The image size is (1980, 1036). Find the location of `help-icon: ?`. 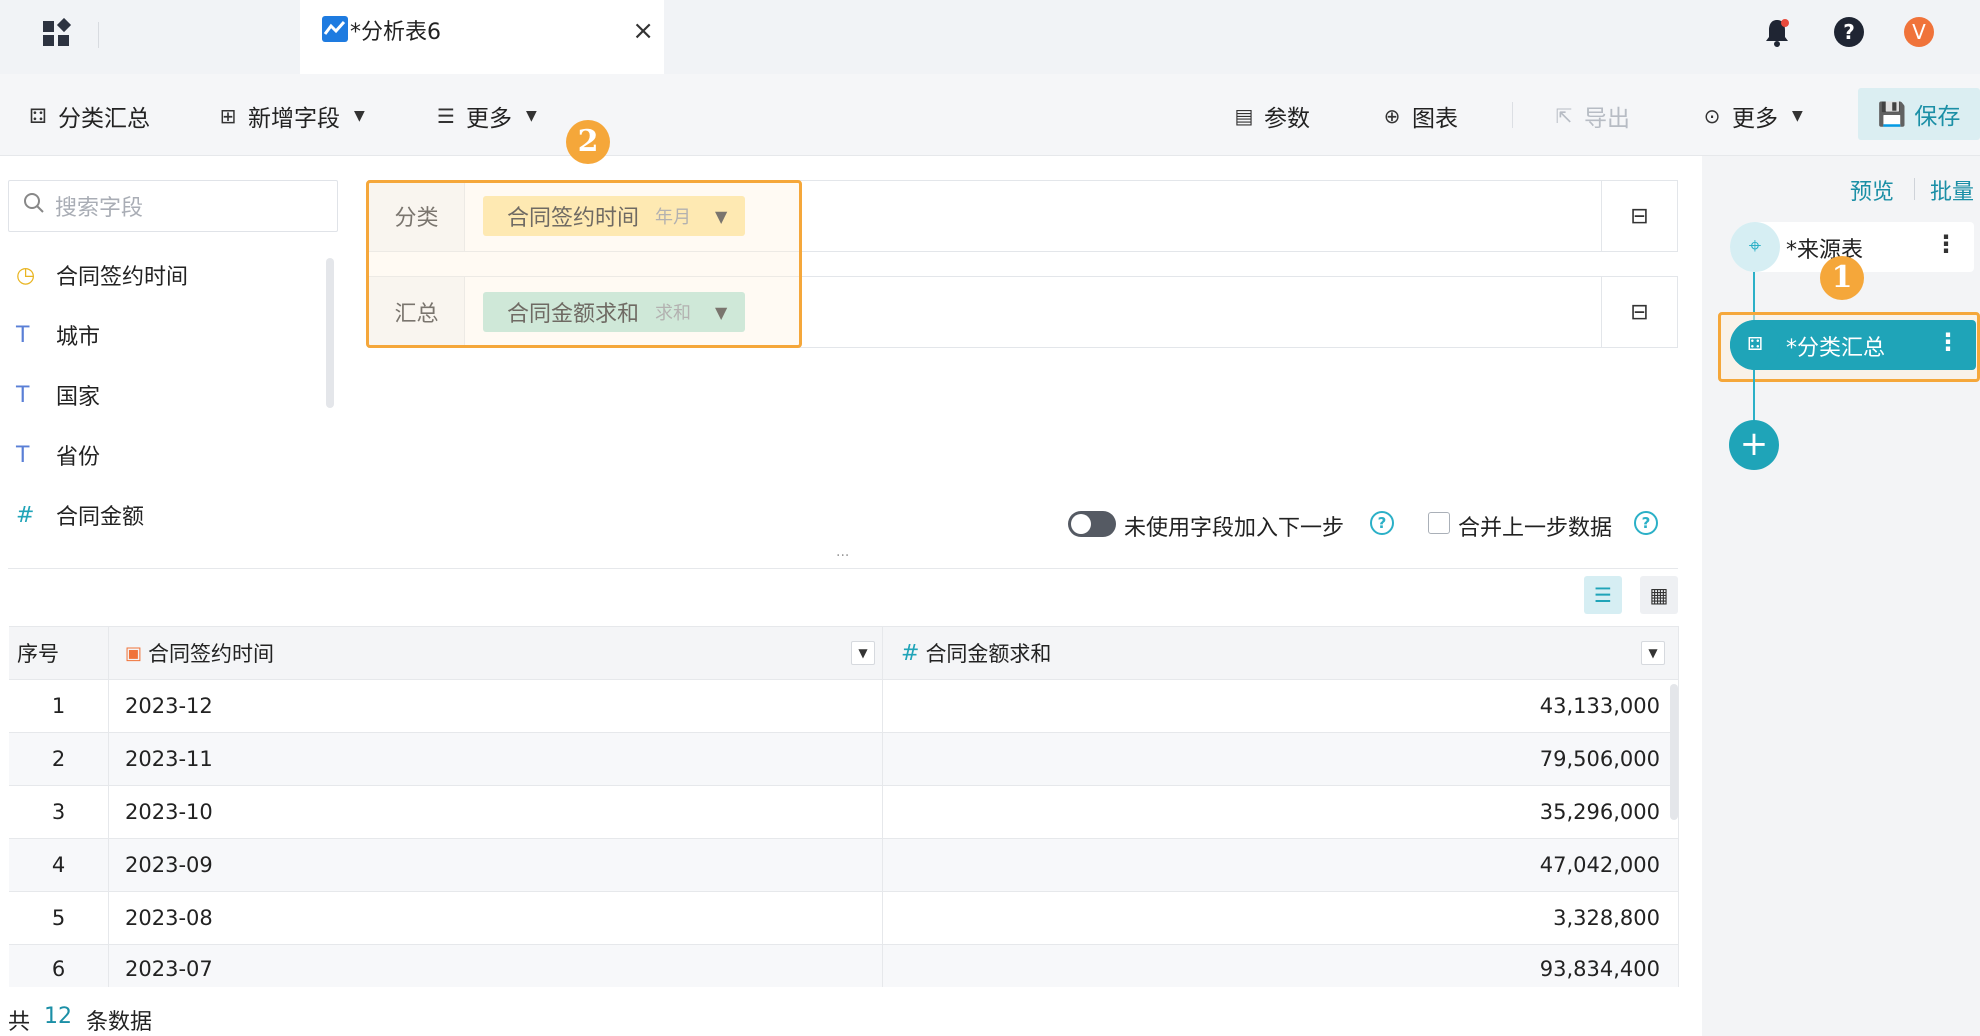

help-icon: ? is located at coordinates (1849, 32).